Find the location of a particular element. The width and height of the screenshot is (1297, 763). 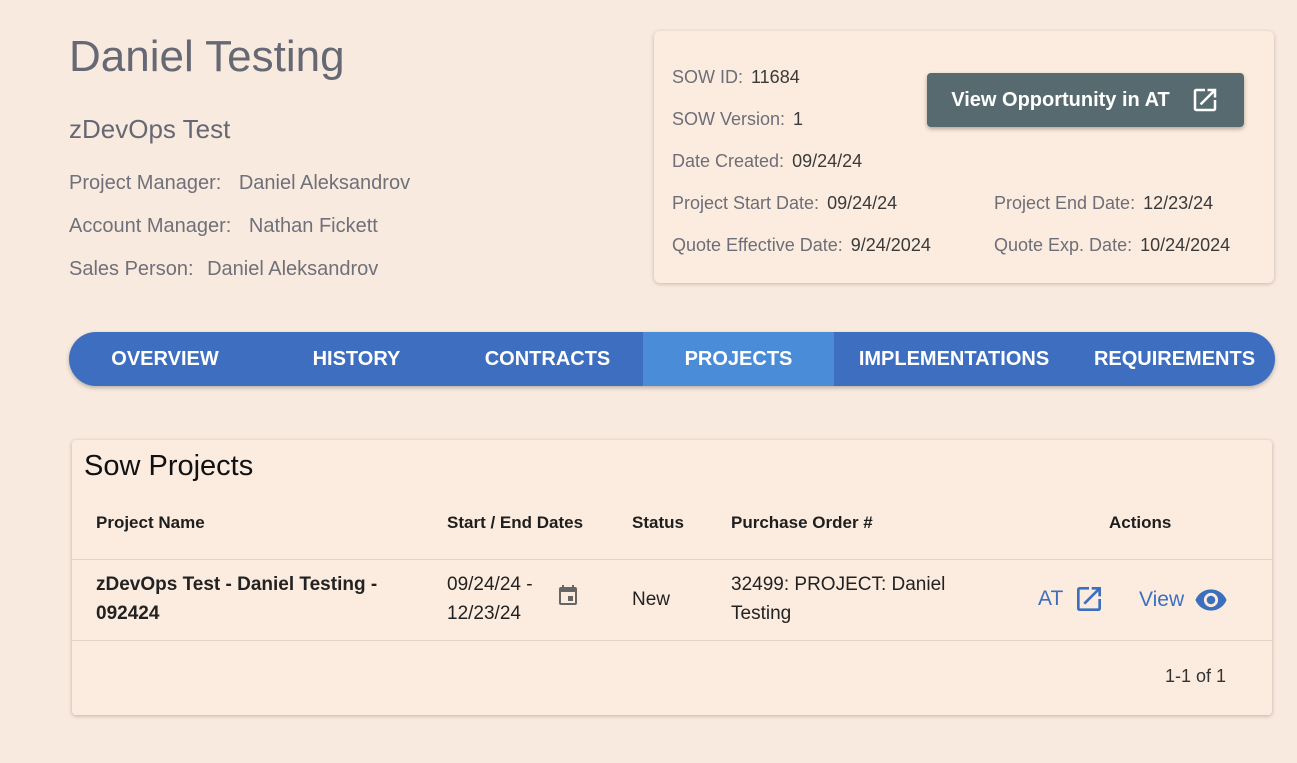

sow-id: SOW ID: 11684 is located at coordinates (736, 77).